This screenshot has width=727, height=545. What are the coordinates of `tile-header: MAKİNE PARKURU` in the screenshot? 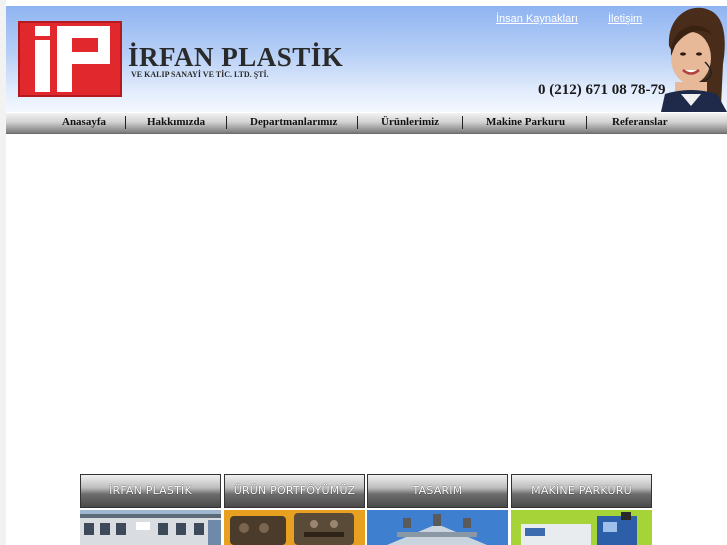 It's located at (581, 491).